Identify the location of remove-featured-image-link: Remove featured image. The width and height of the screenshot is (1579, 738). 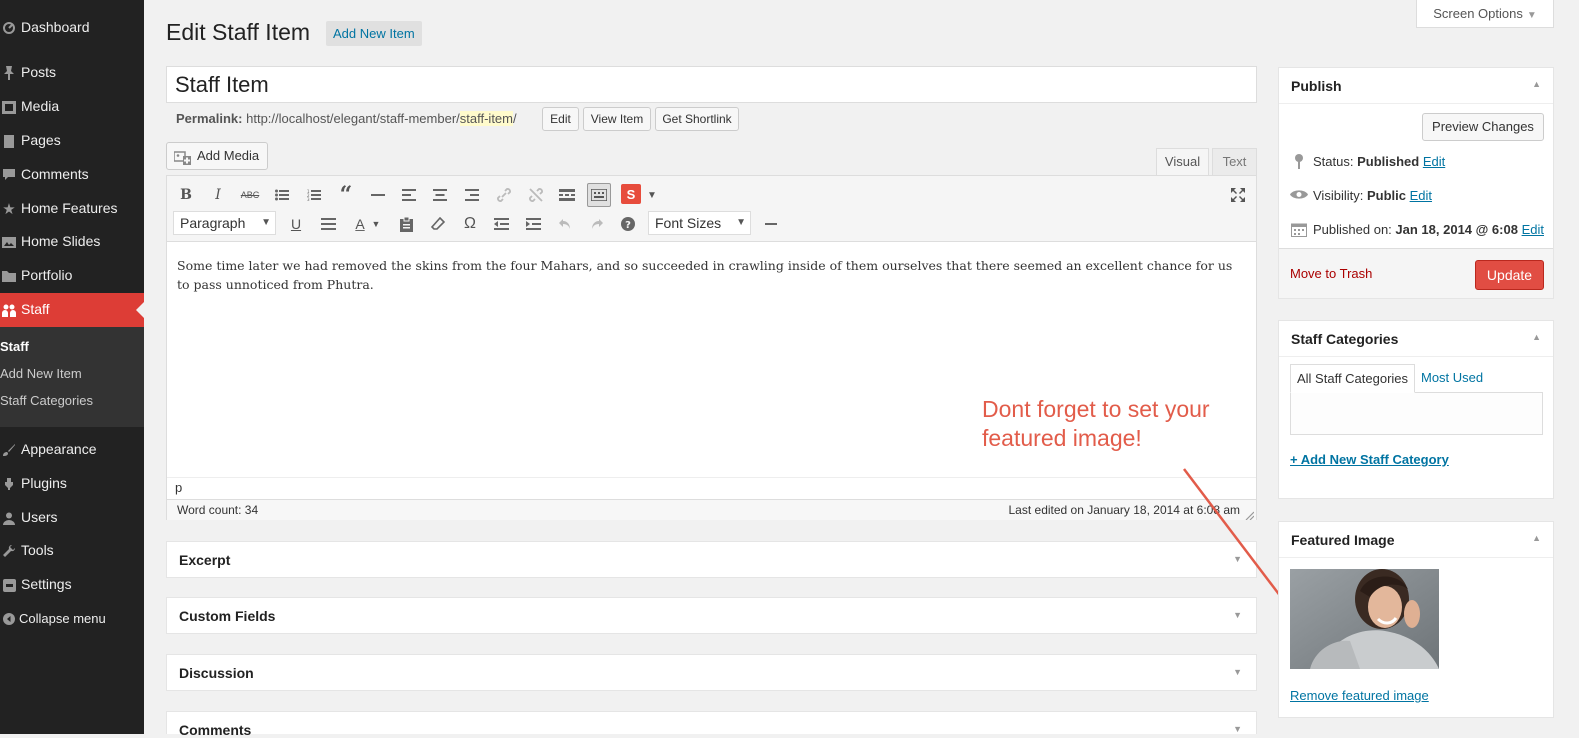
(1359, 695).